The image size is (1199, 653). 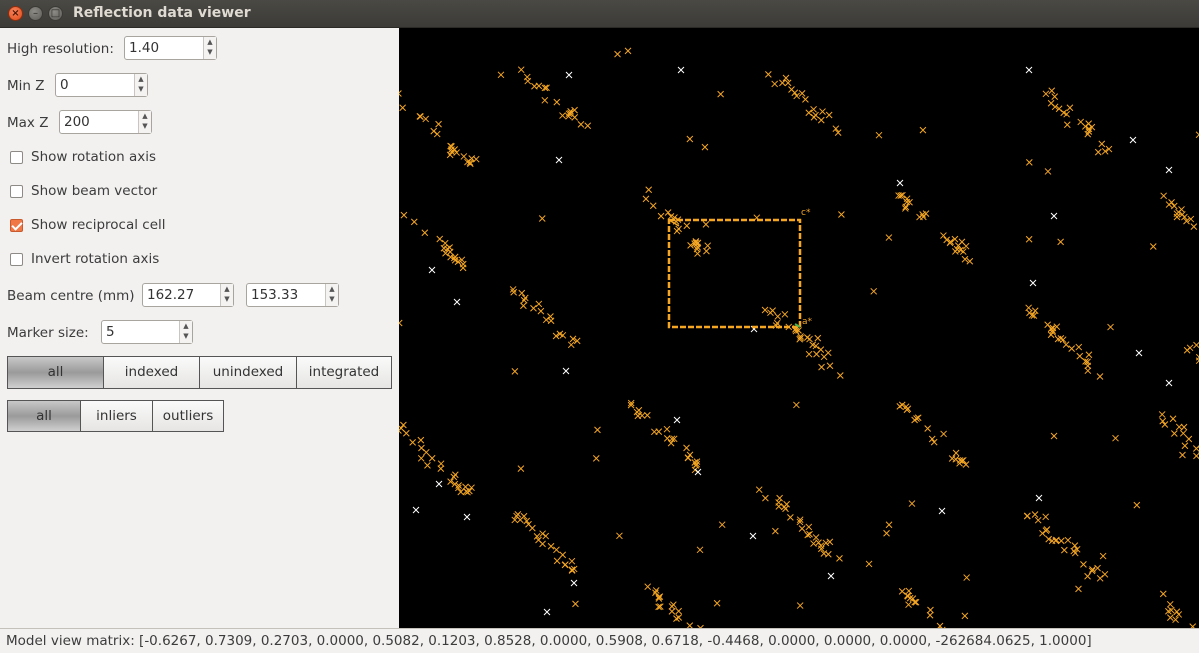 What do you see at coordinates (147, 332) in the screenshot?
I see `marker-size-spinbox: 5 ▲ ▼` at bounding box center [147, 332].